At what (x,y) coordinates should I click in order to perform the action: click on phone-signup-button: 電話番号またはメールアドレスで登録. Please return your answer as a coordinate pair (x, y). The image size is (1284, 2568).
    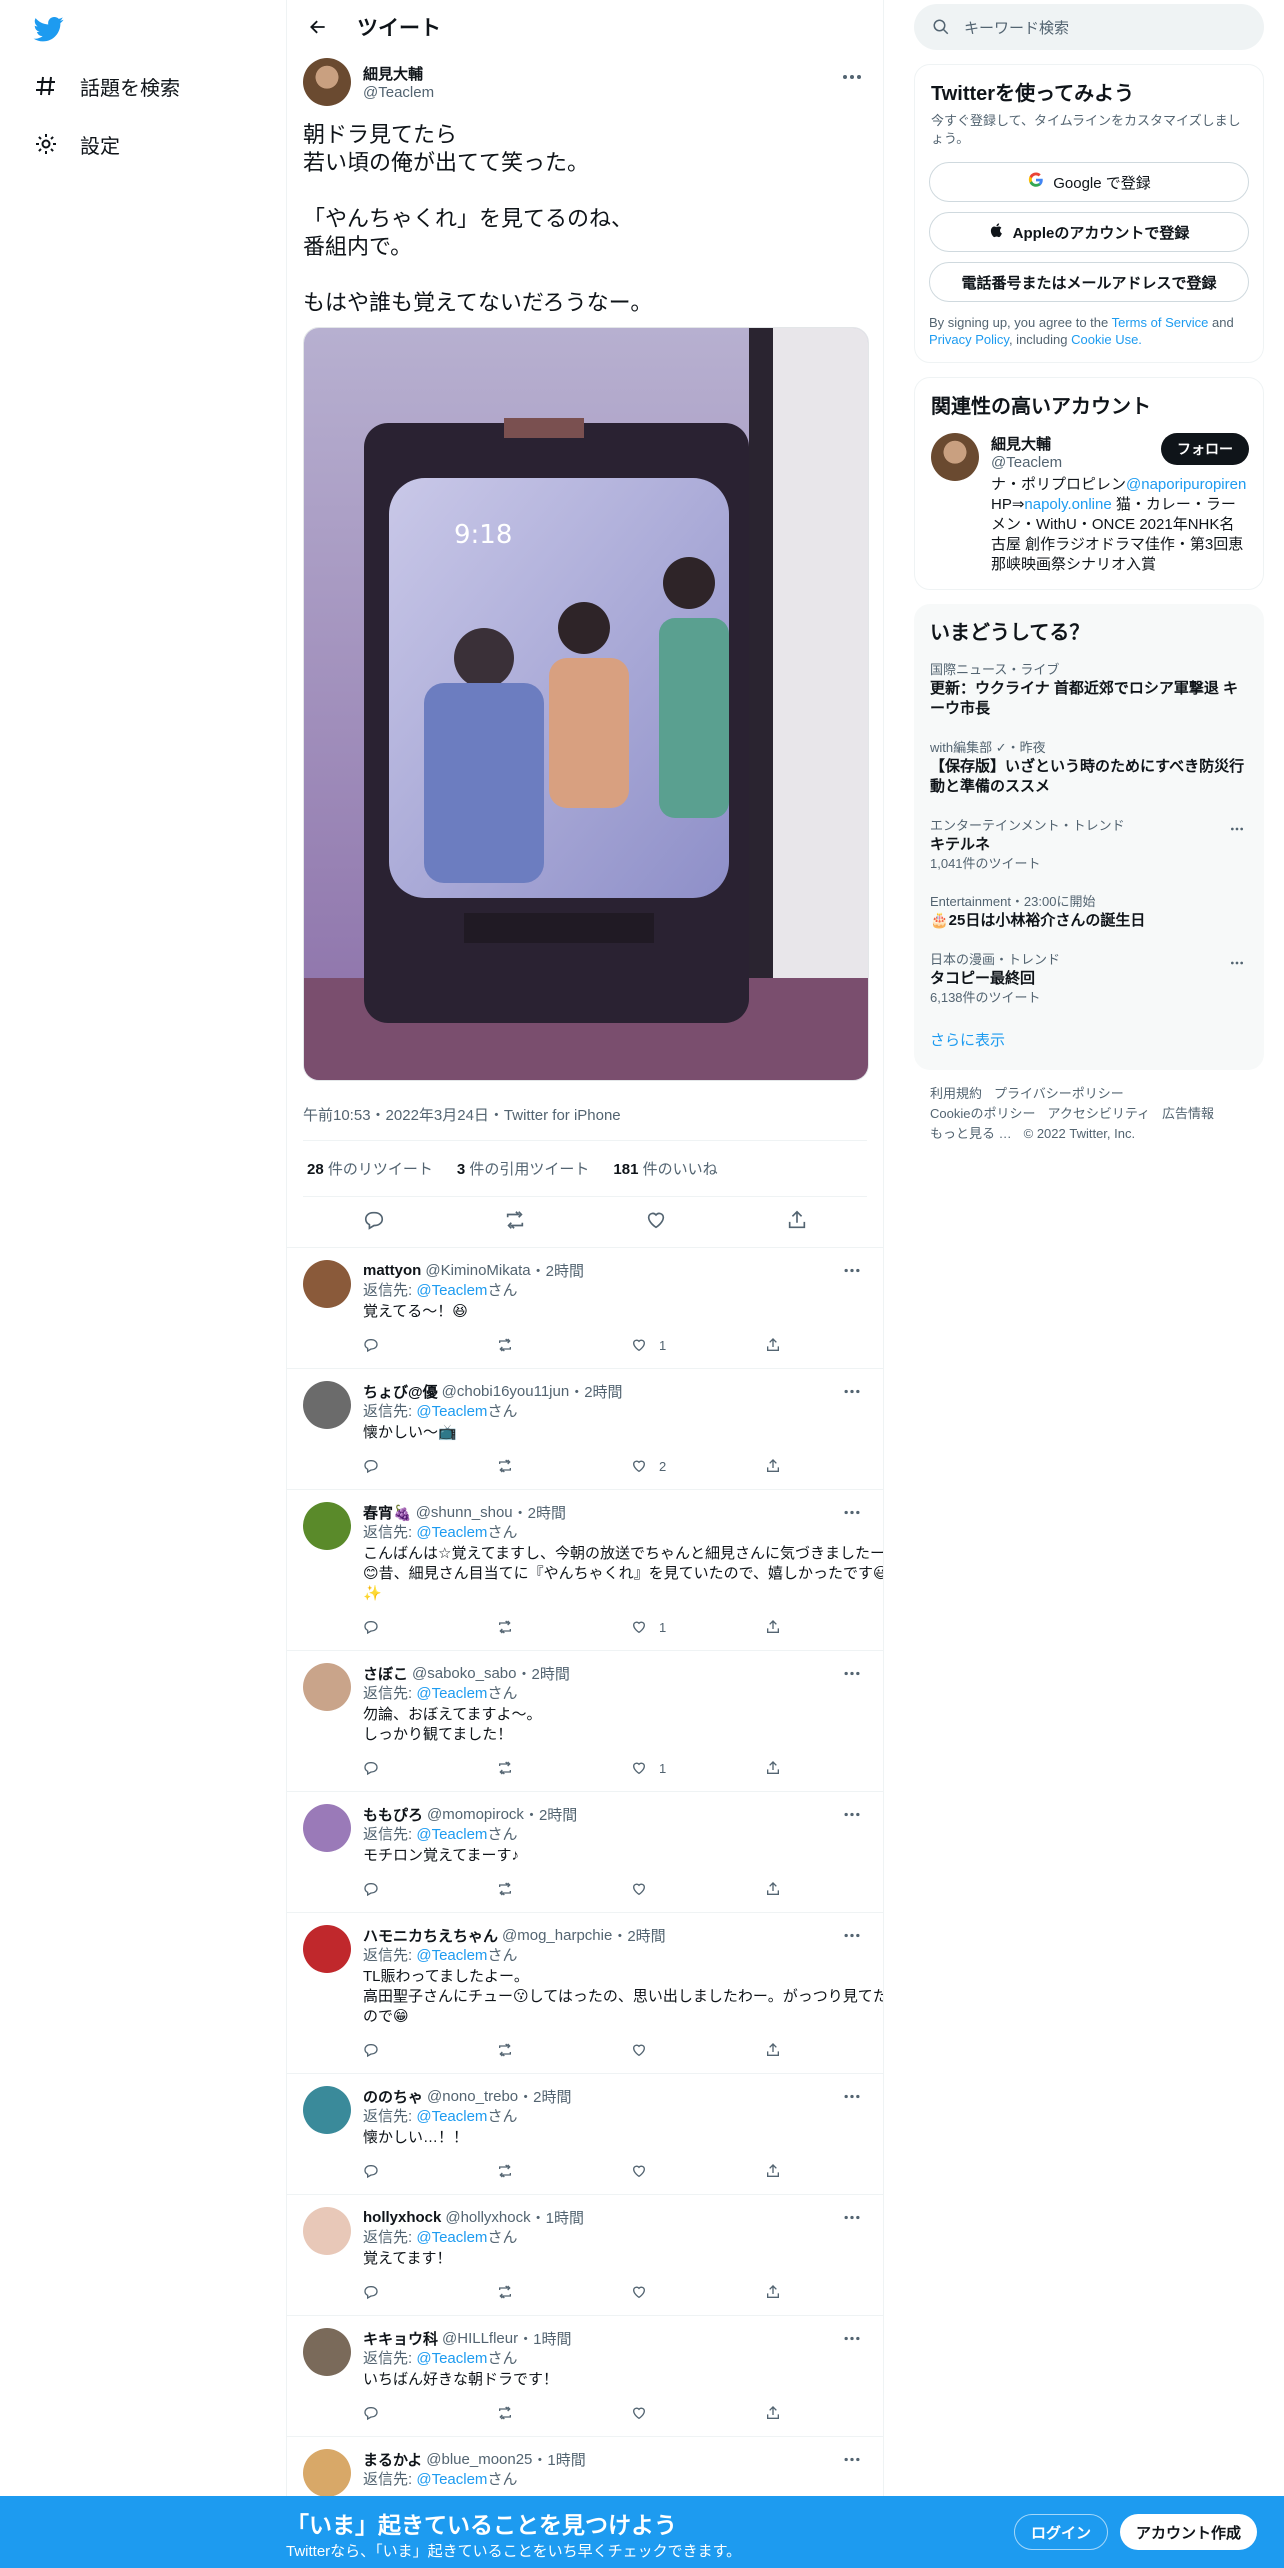
    Looking at the image, I should click on (1089, 282).